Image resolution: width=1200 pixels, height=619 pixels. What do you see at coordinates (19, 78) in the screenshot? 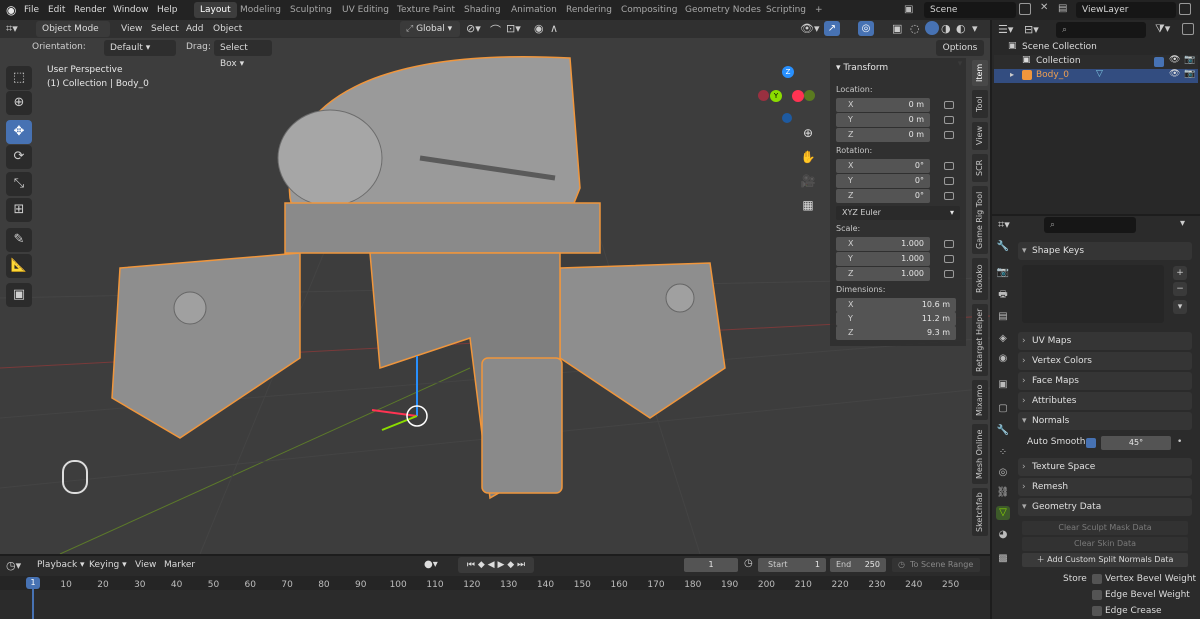
I see `select-box-tool-icon: ⬚` at bounding box center [19, 78].